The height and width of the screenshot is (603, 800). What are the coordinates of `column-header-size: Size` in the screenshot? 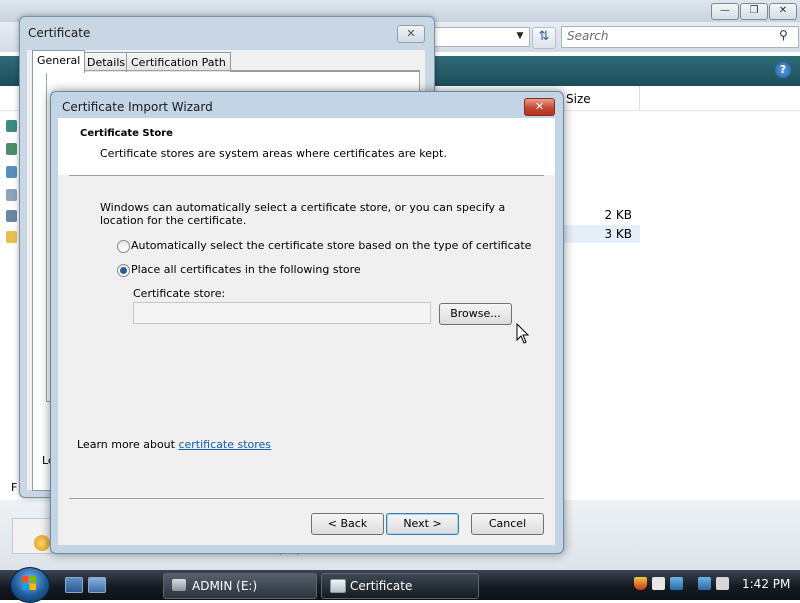 It's located at (578, 99).